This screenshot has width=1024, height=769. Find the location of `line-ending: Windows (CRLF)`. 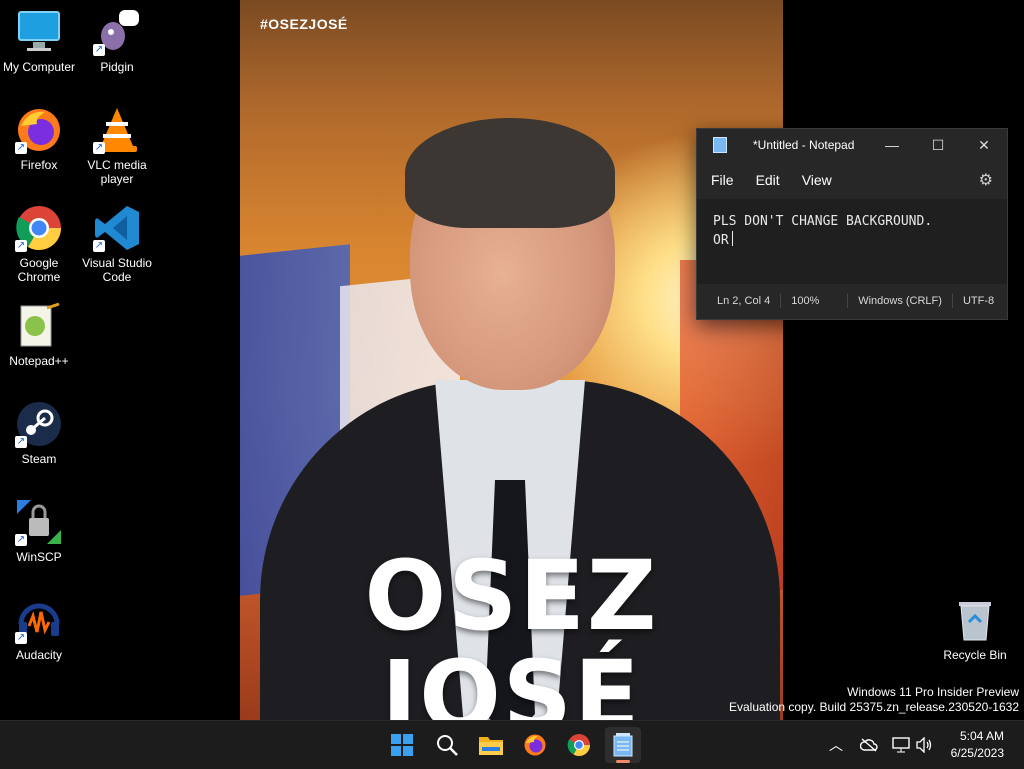

line-ending: Windows (CRLF) is located at coordinates (900, 301).